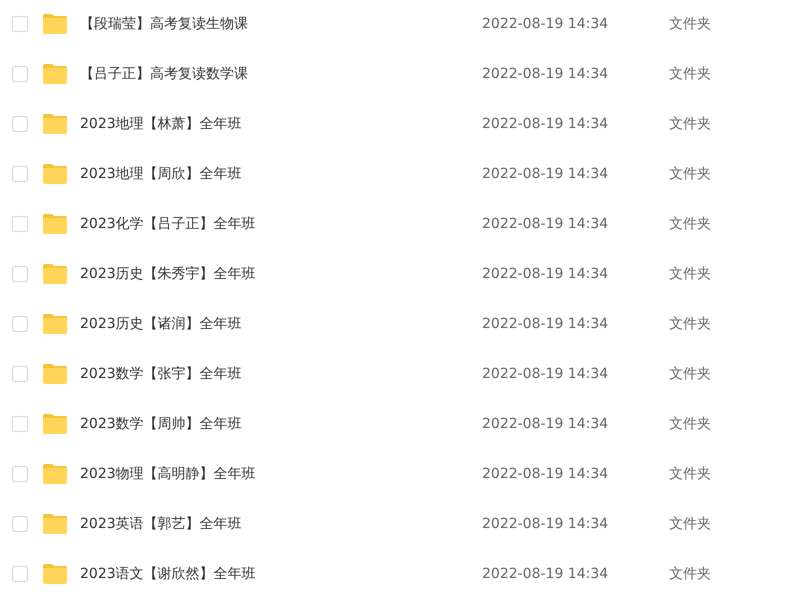 This screenshot has height=597, width=791. I want to click on file-name: 2023地理【周欣】全年班, so click(281, 174).